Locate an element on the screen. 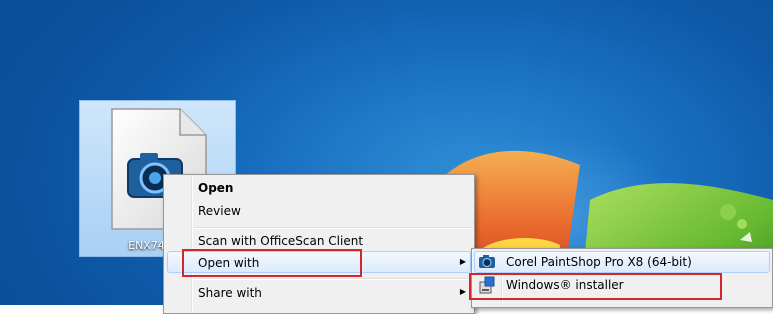 The height and width of the screenshot is (314, 773). menu-item-open: Open is located at coordinates (215, 188).